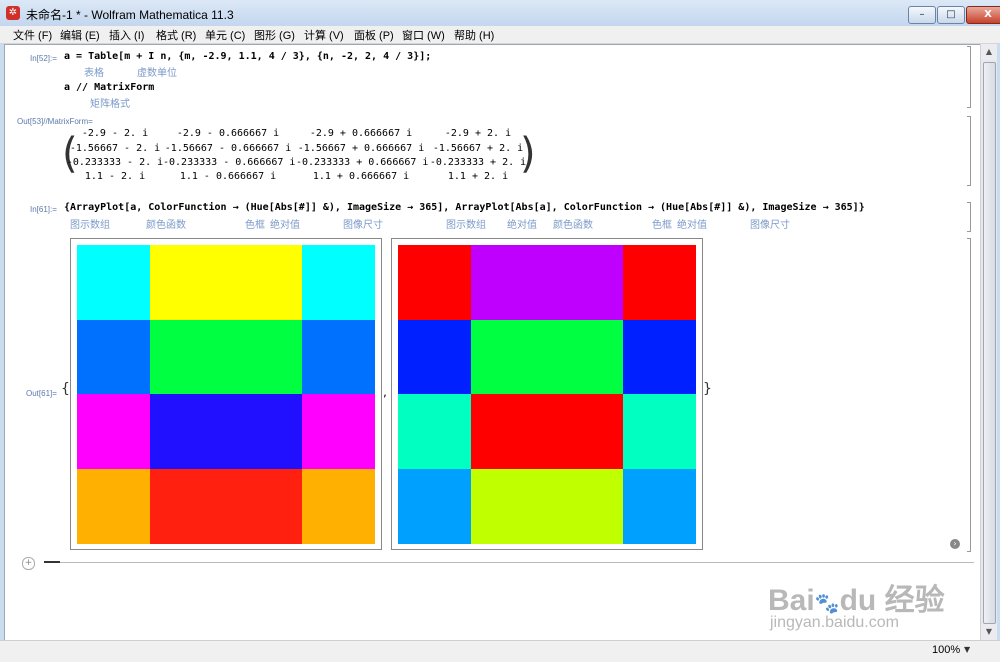 The width and height of the screenshot is (1000, 662). What do you see at coordinates (967, 649) in the screenshot?
I see `zoom-dropdown-icon: ▼` at bounding box center [967, 649].